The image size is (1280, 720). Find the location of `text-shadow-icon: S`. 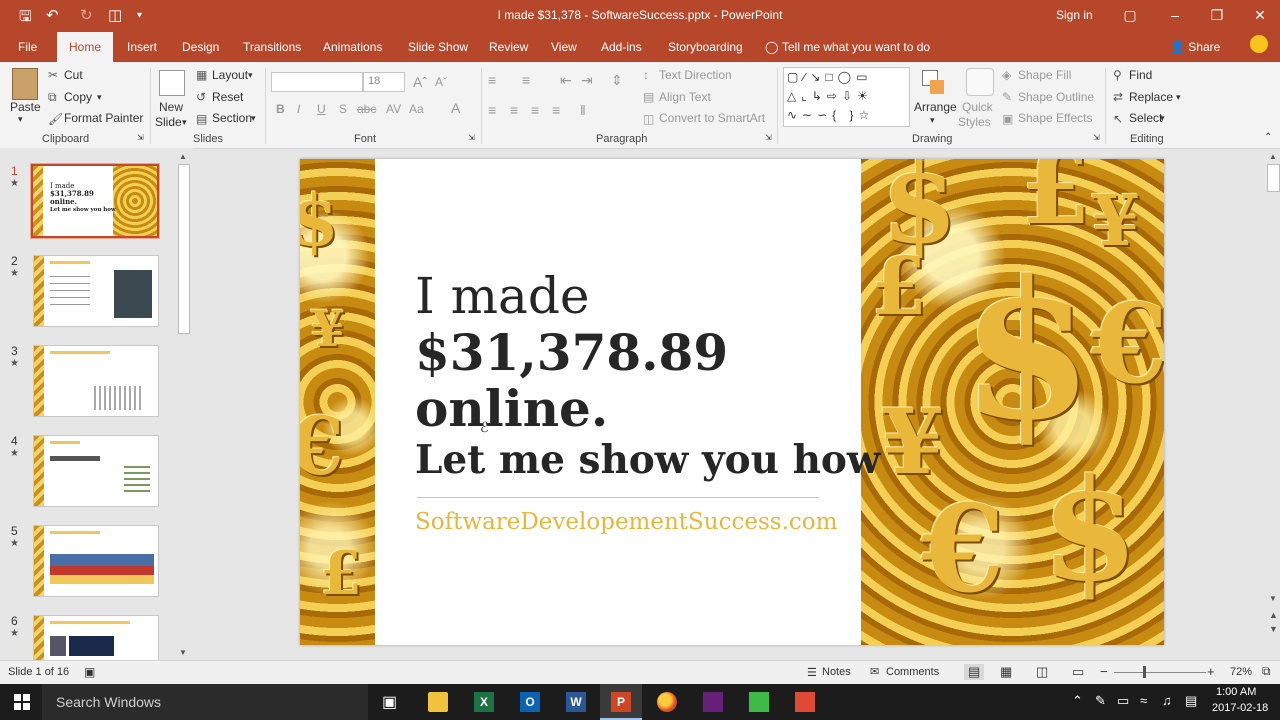

text-shadow-icon: S is located at coordinates (343, 109).